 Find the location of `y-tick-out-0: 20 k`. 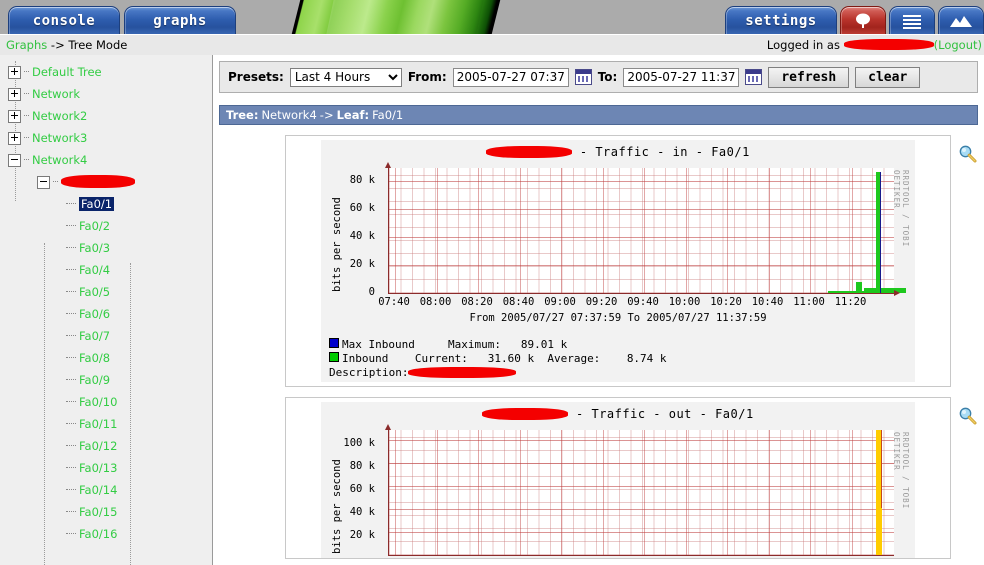

y-tick-out-0: 20 k is located at coordinates (362, 535).